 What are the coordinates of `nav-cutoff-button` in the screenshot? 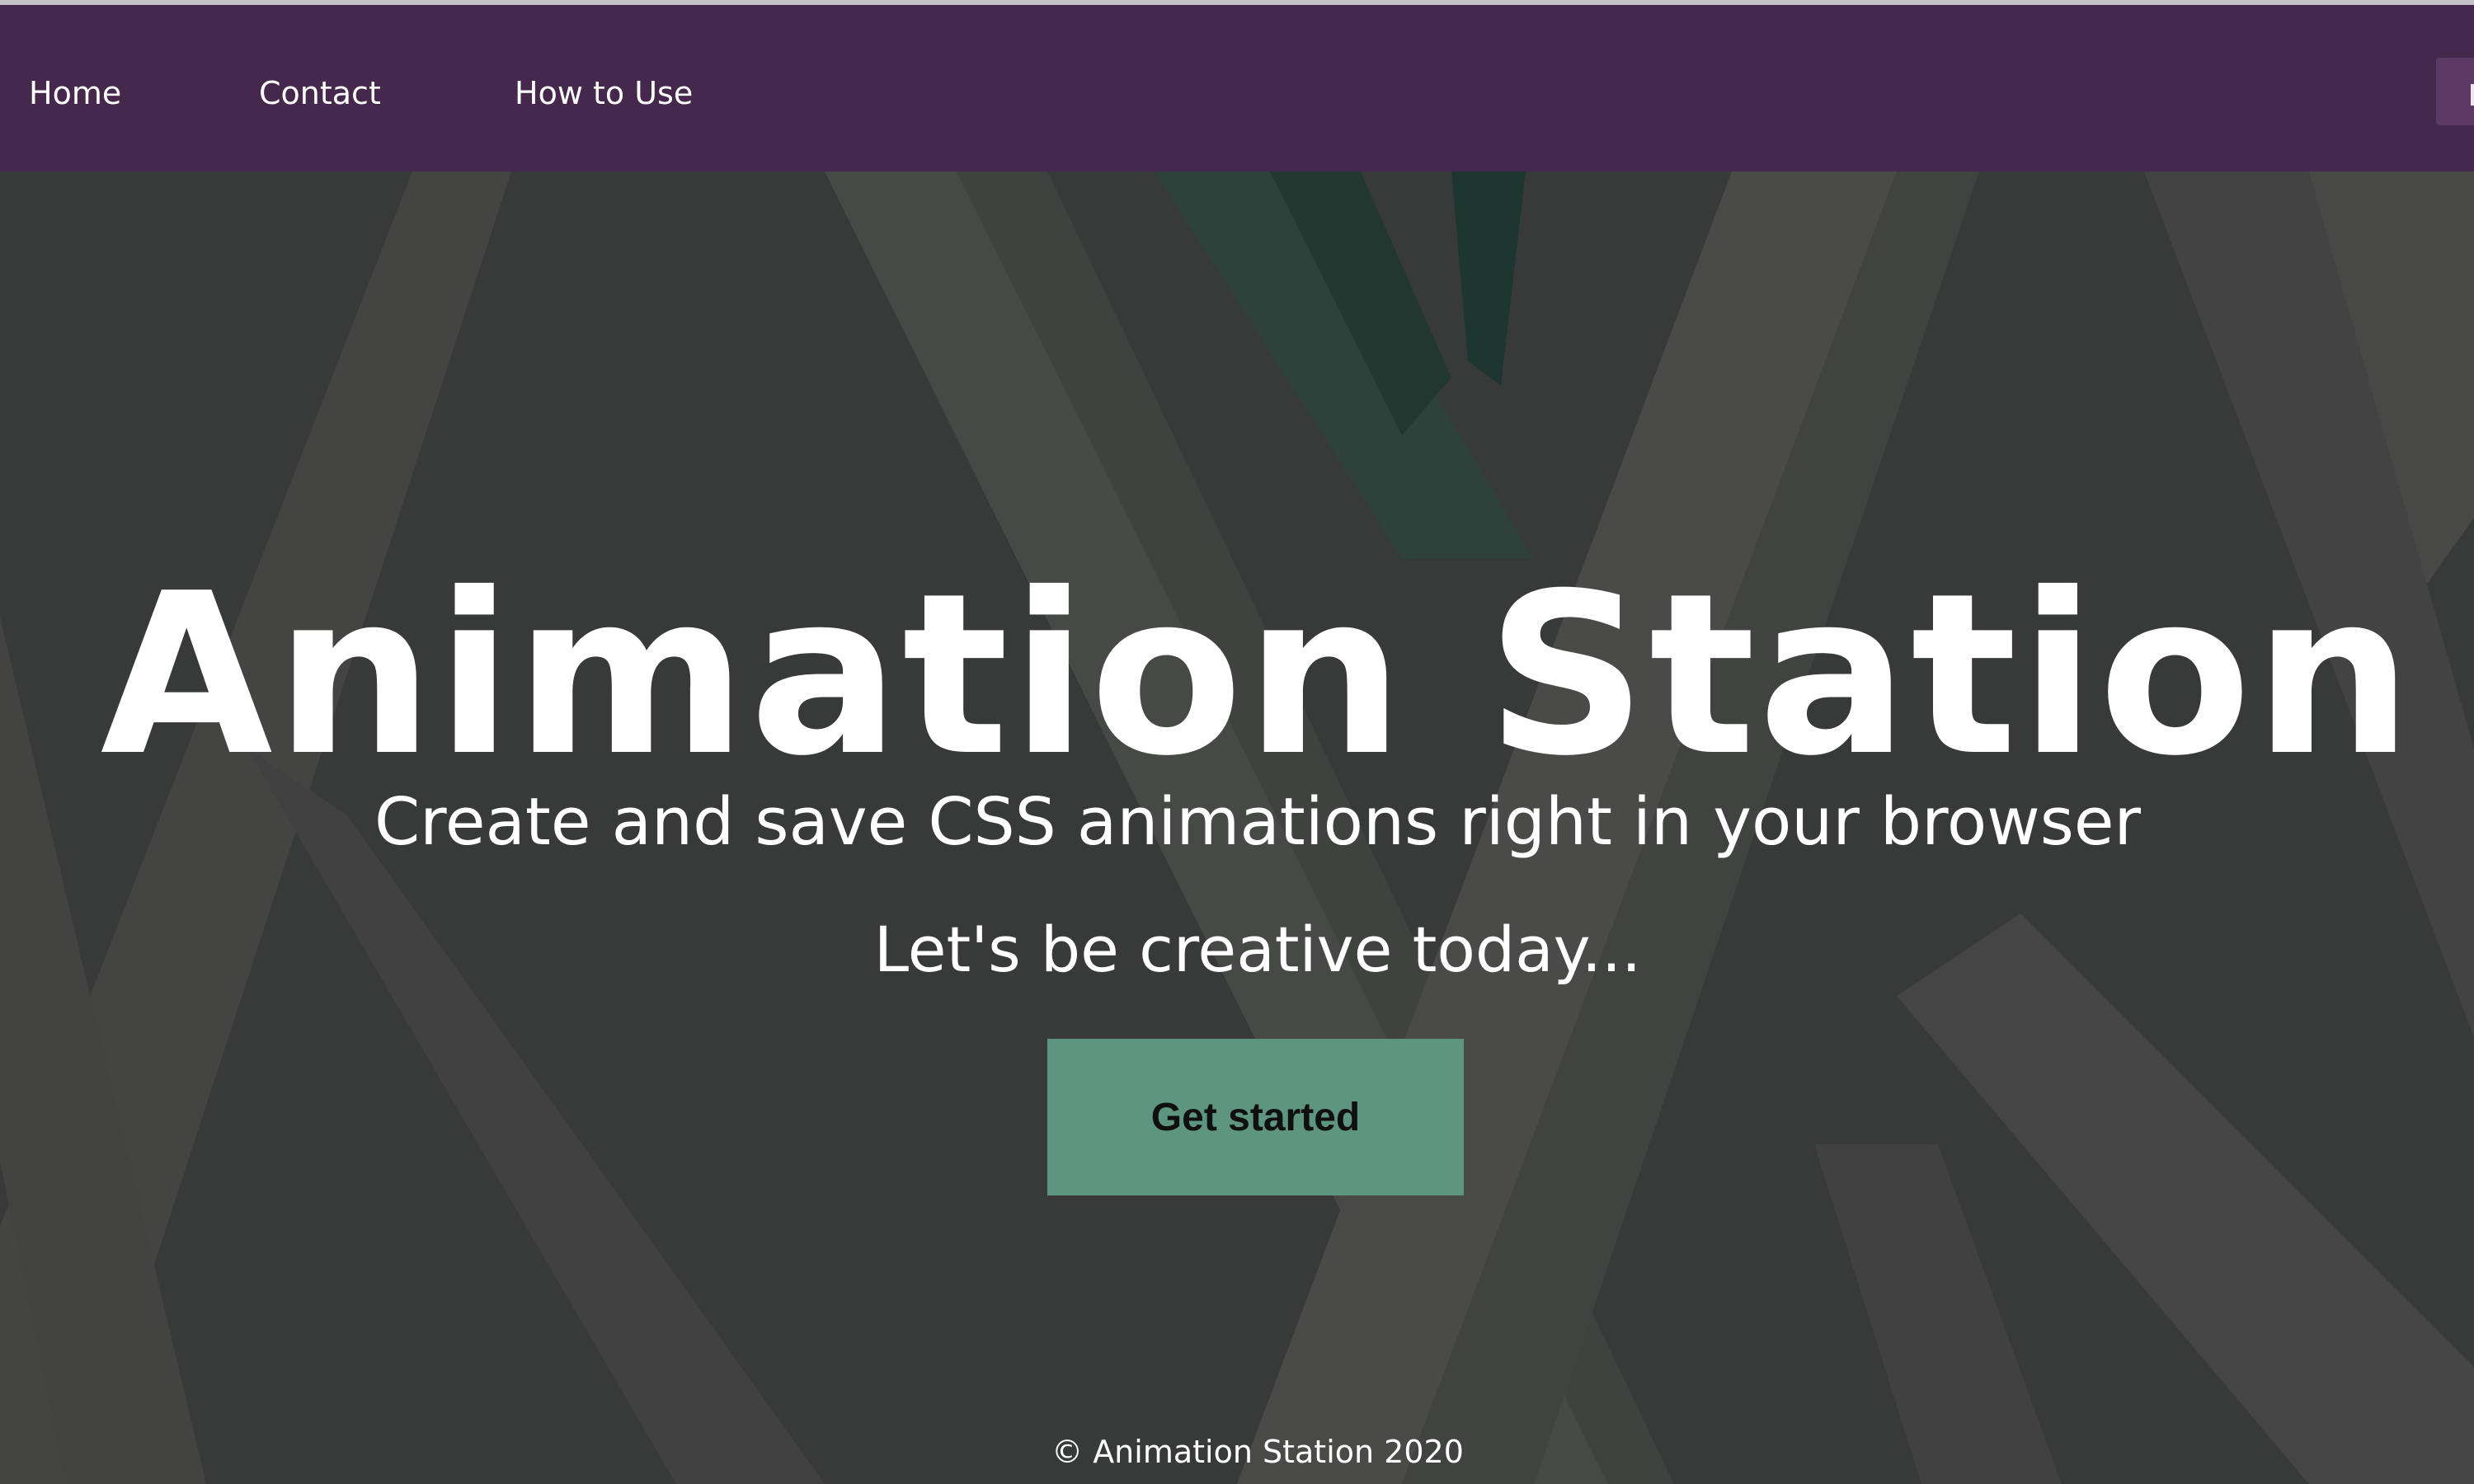 It's located at (2455, 91).